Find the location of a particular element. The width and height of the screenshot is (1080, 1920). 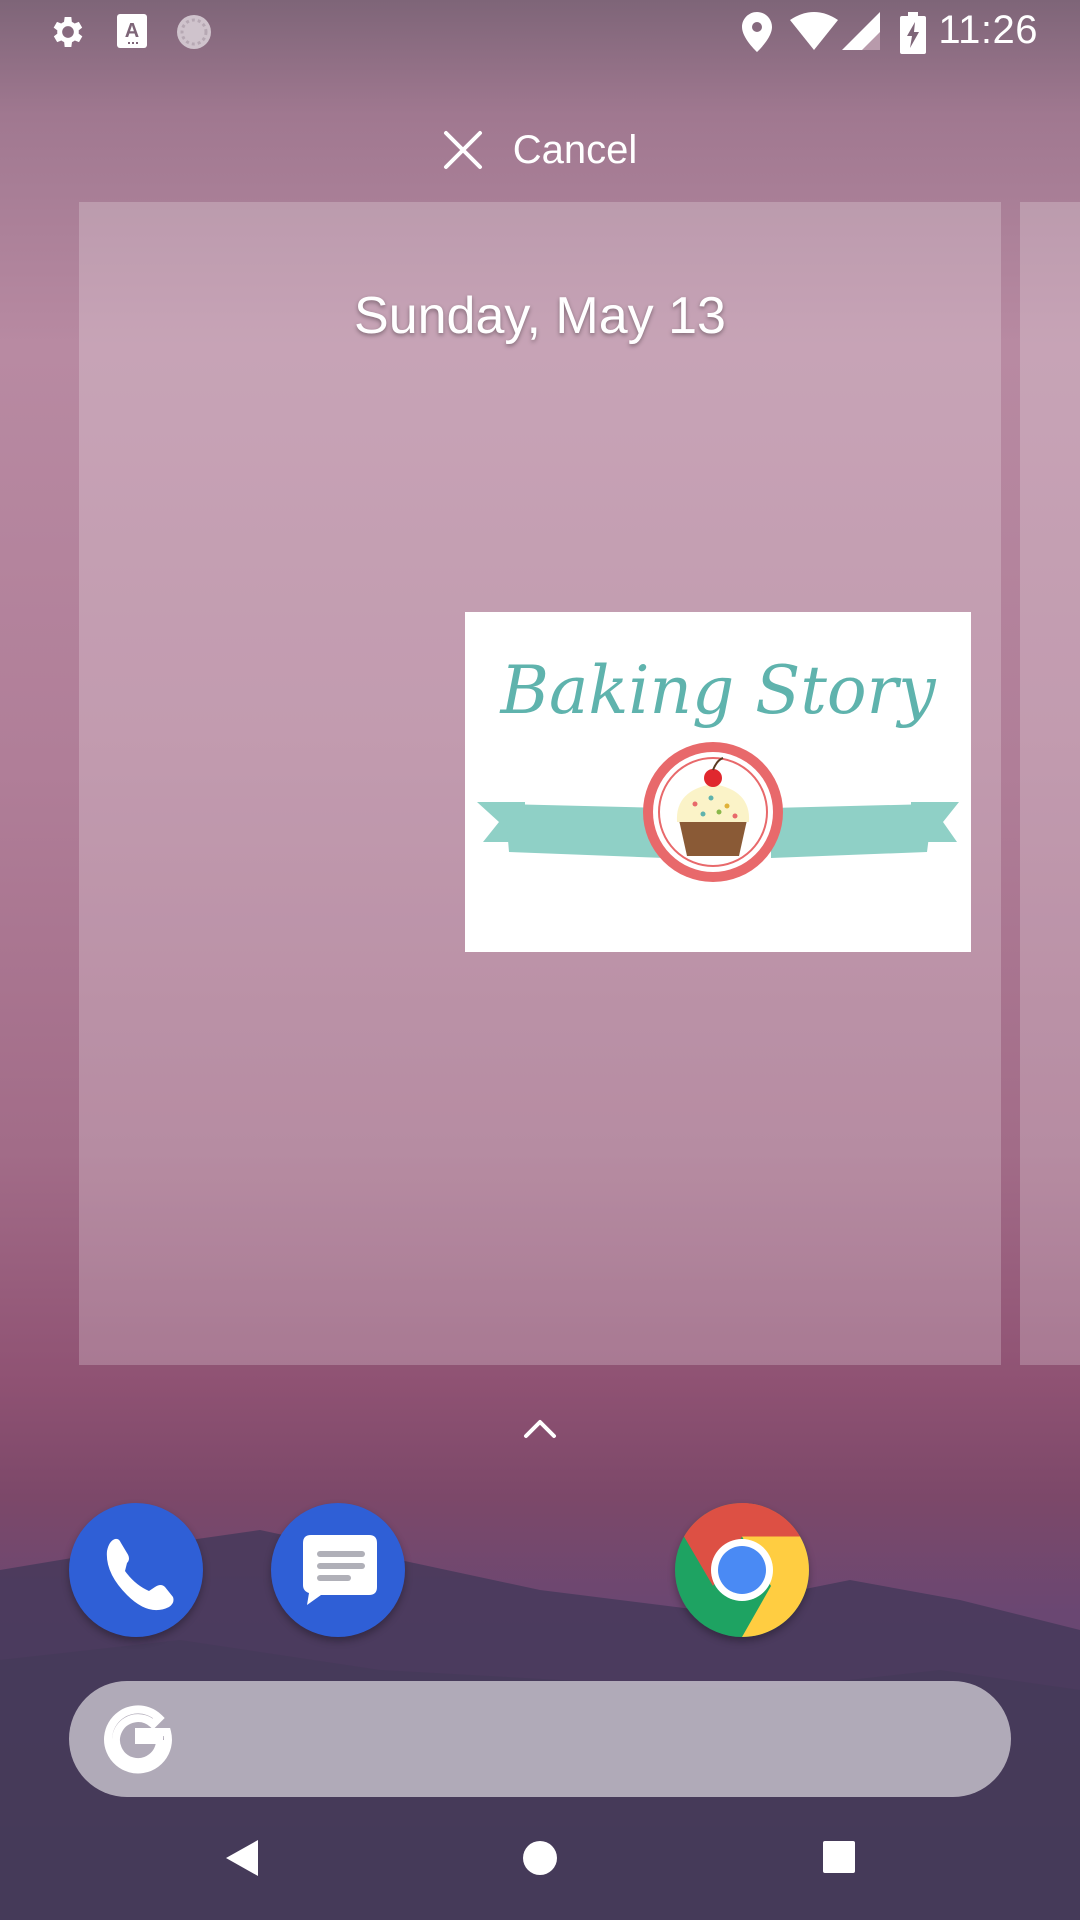

loading-icon is located at coordinates (194, 32).